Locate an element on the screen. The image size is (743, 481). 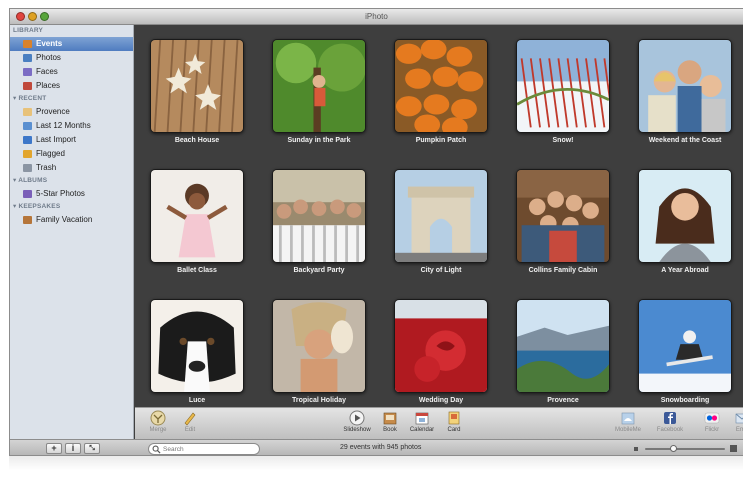
search-icon is located at coordinates (156, 449).